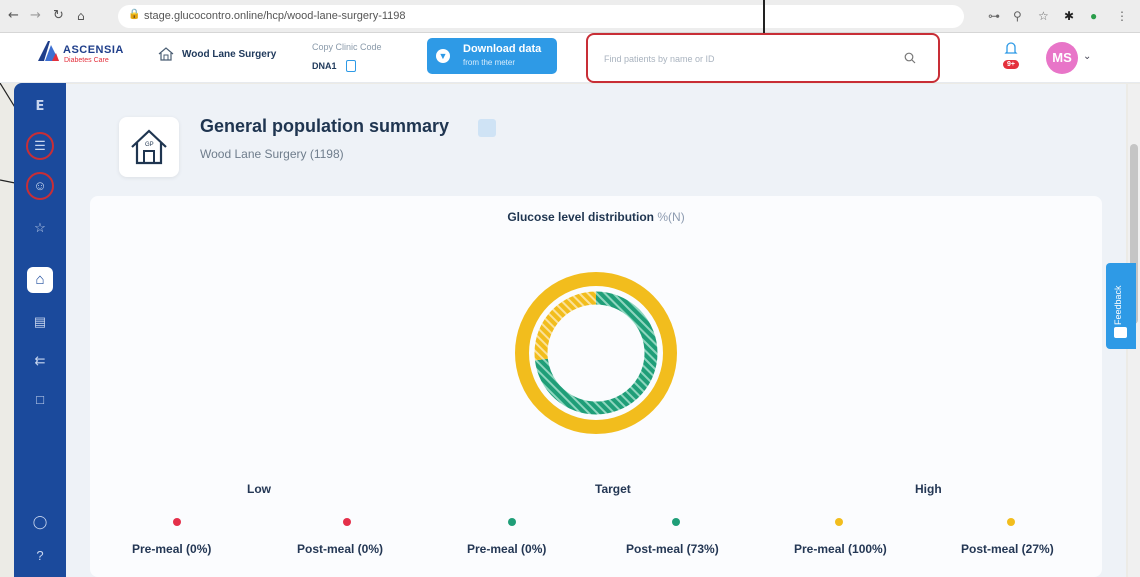  I want to click on profile-icon: ●, so click(1093, 16).